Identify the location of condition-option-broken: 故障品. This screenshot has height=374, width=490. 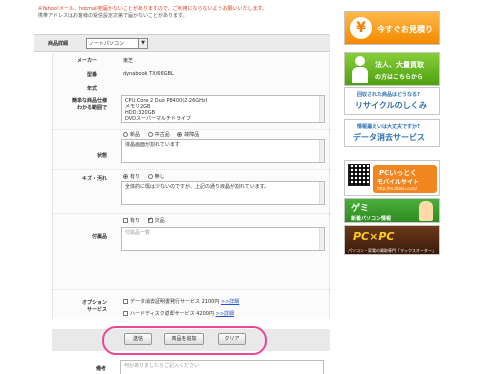
(188, 135).